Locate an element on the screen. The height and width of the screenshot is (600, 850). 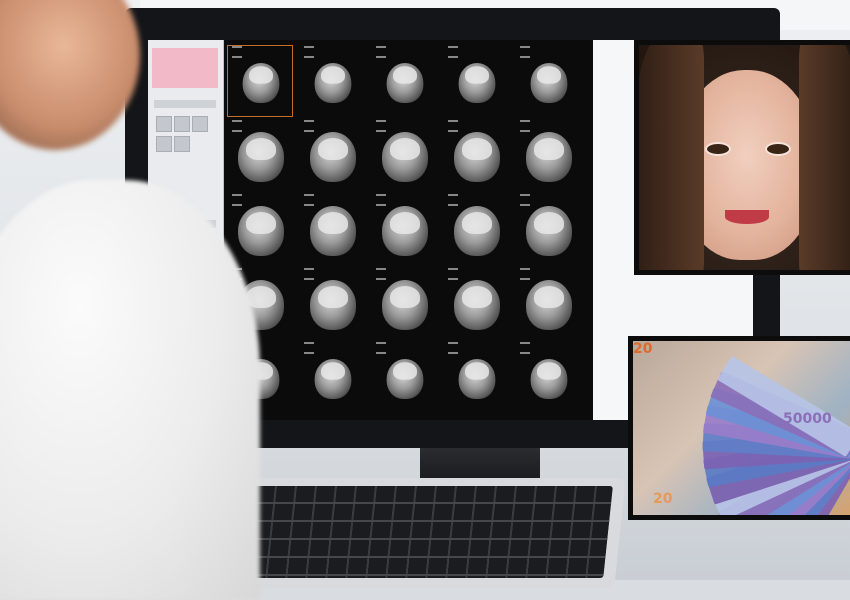
left-eye is located at coordinates (718, 149).